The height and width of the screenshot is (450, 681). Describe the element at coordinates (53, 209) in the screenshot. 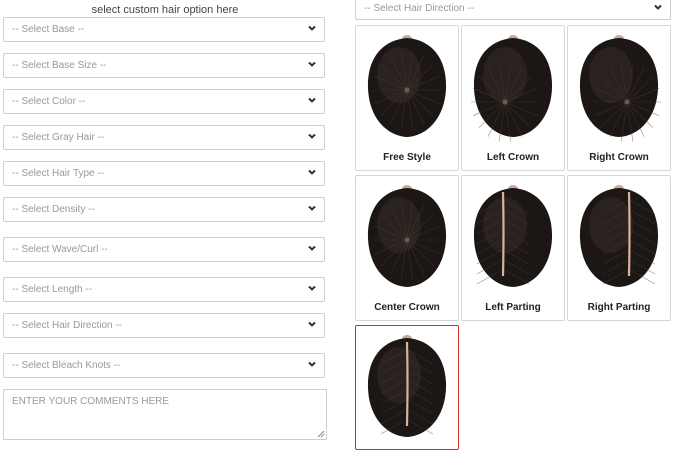

I see `select-value: -- Select Density --` at that location.